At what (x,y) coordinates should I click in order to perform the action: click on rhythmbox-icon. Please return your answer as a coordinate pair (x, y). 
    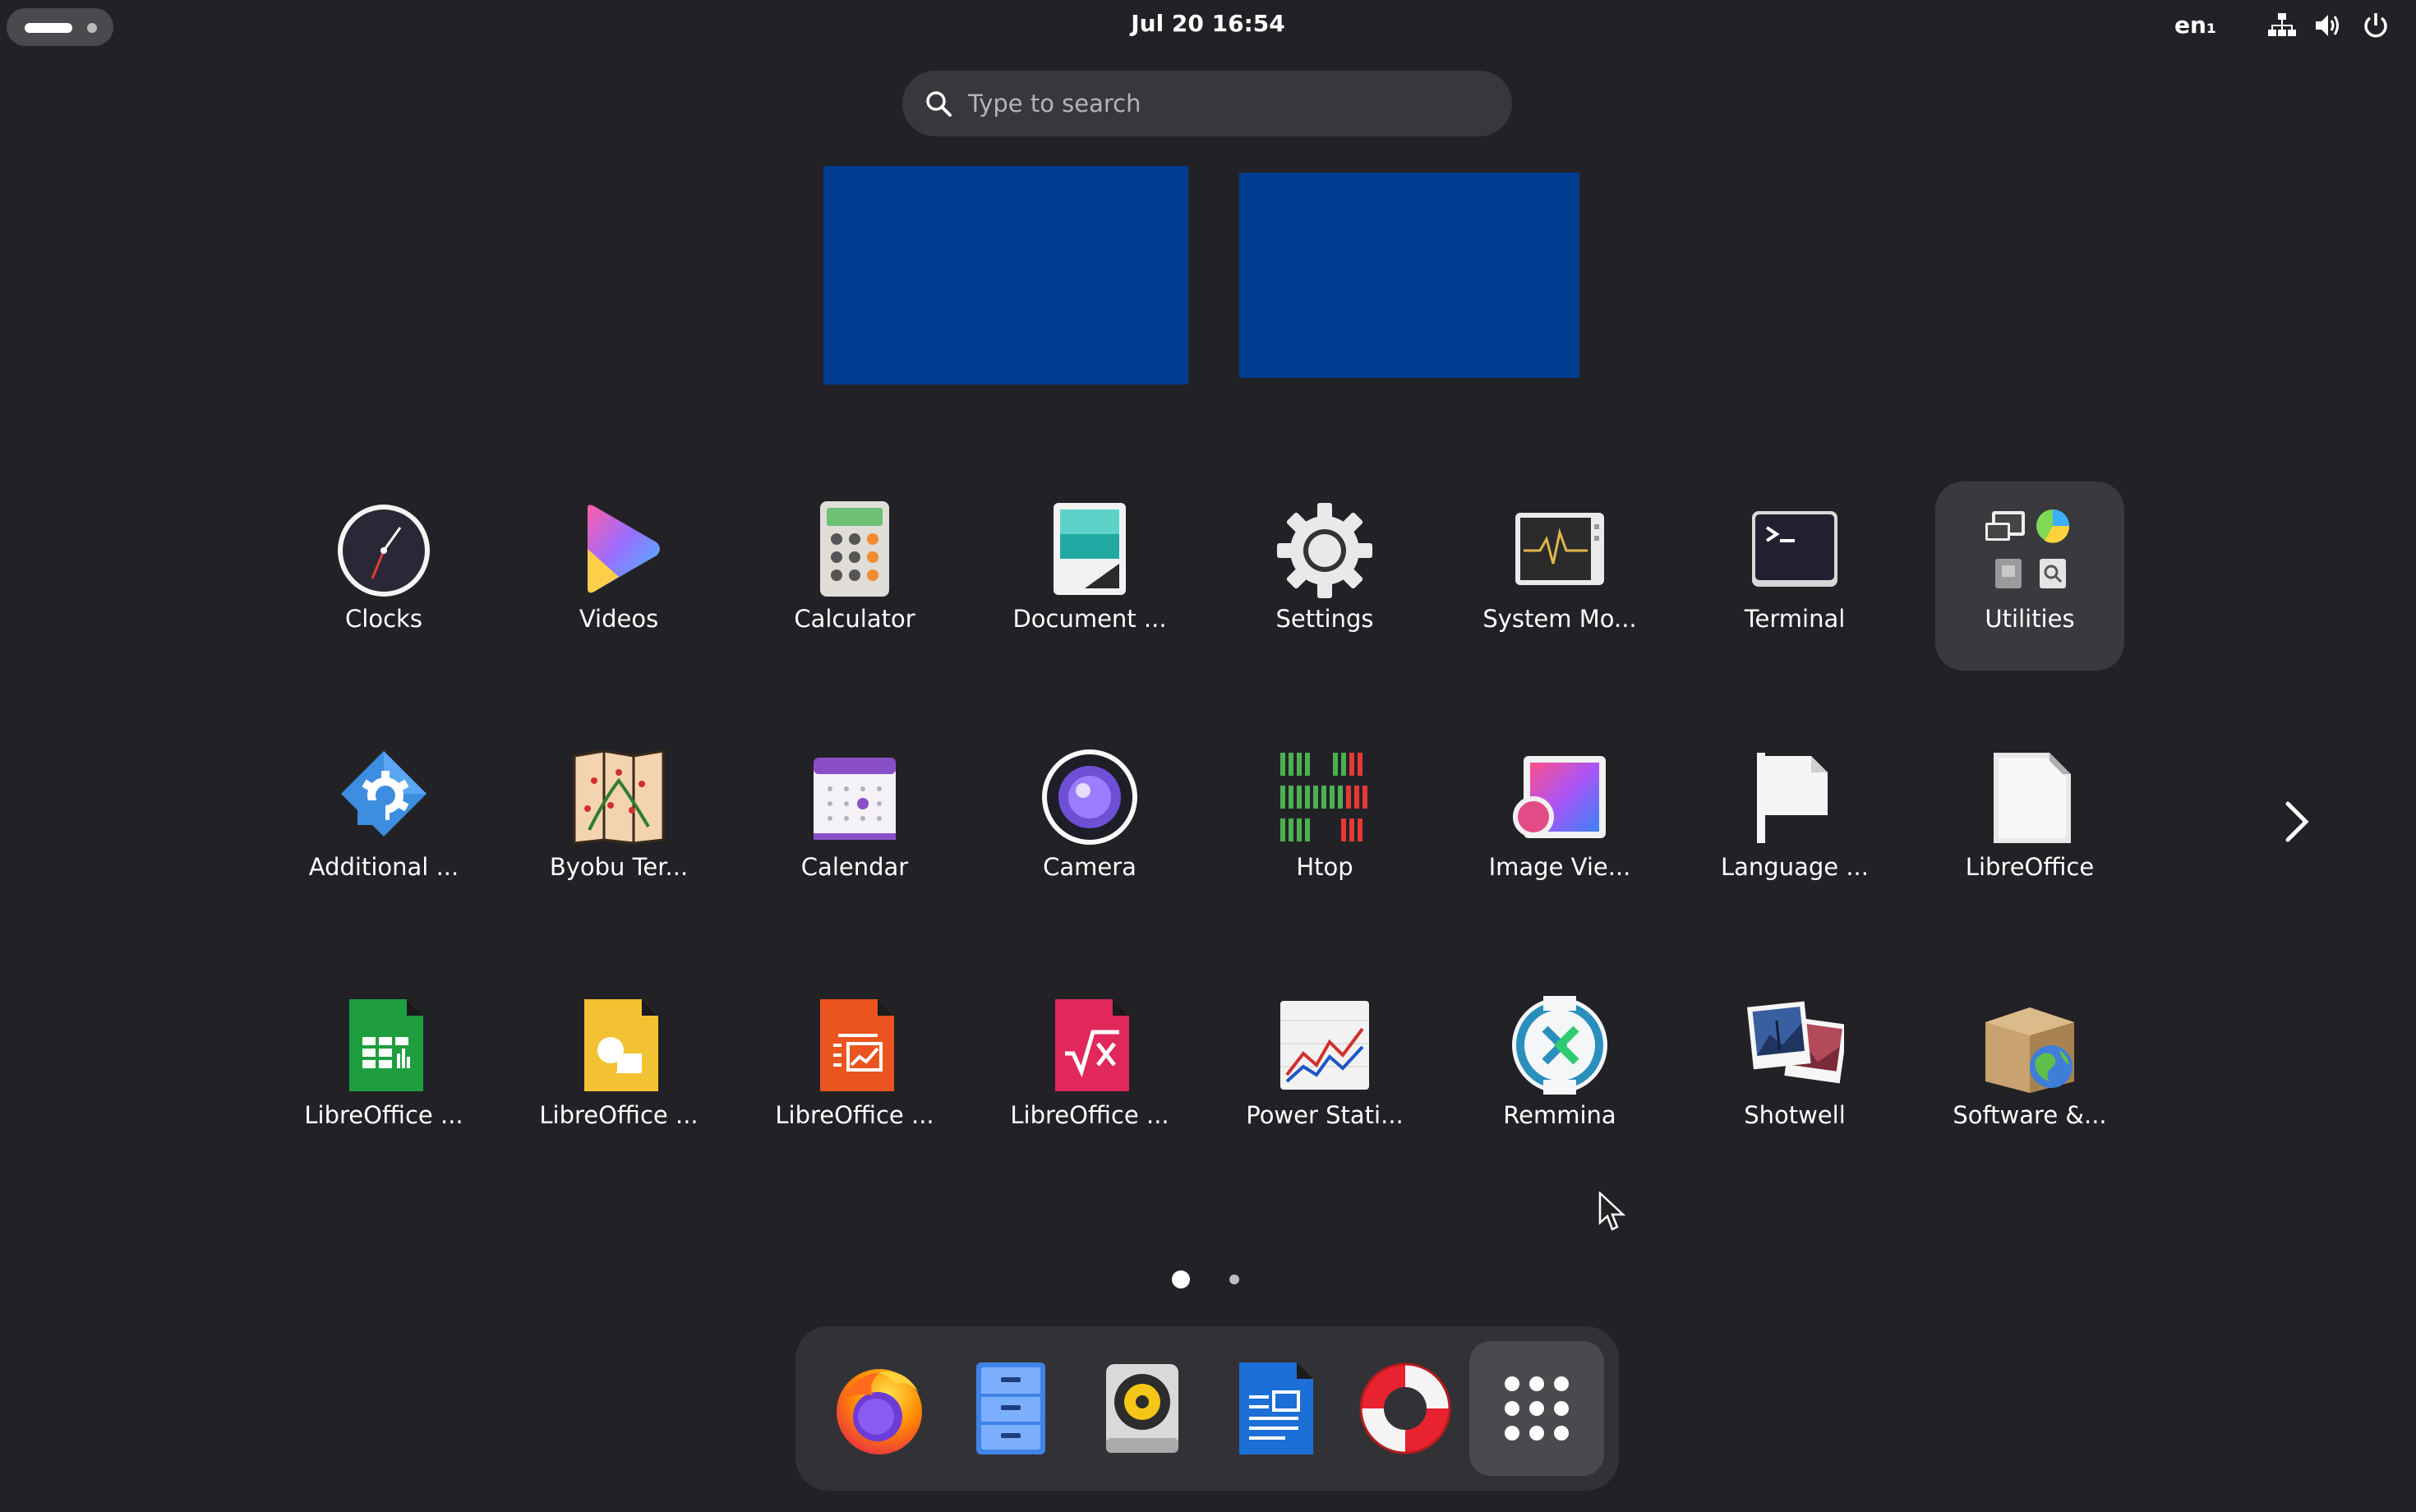
    Looking at the image, I should click on (1142, 1408).